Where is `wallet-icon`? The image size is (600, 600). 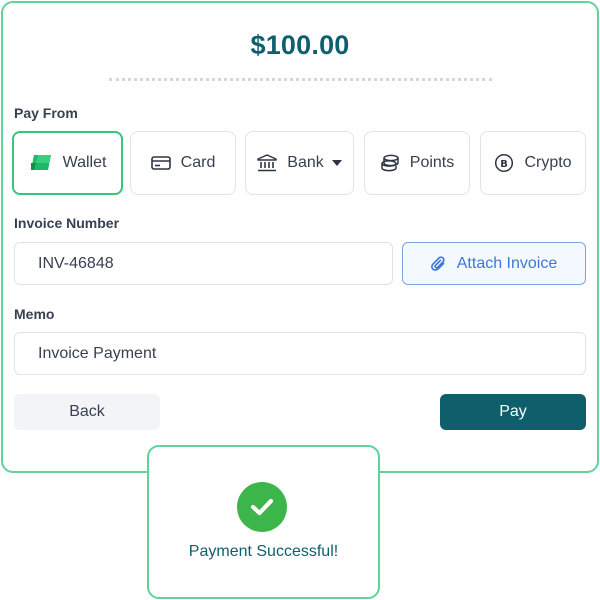 wallet-icon is located at coordinates (41, 163).